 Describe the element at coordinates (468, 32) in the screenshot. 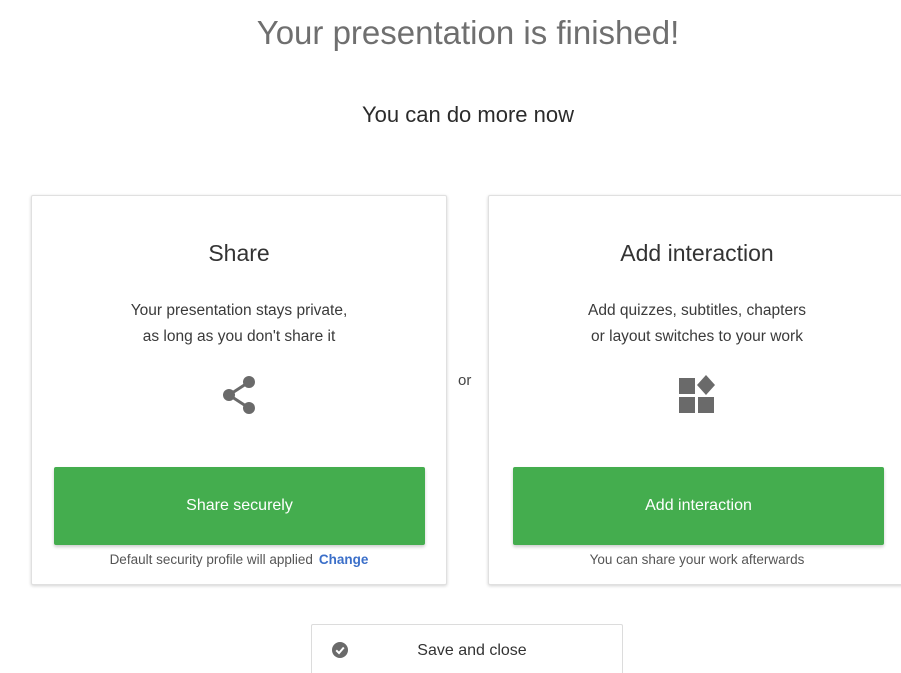

I see `page-title: Your presentation is finished!` at that location.